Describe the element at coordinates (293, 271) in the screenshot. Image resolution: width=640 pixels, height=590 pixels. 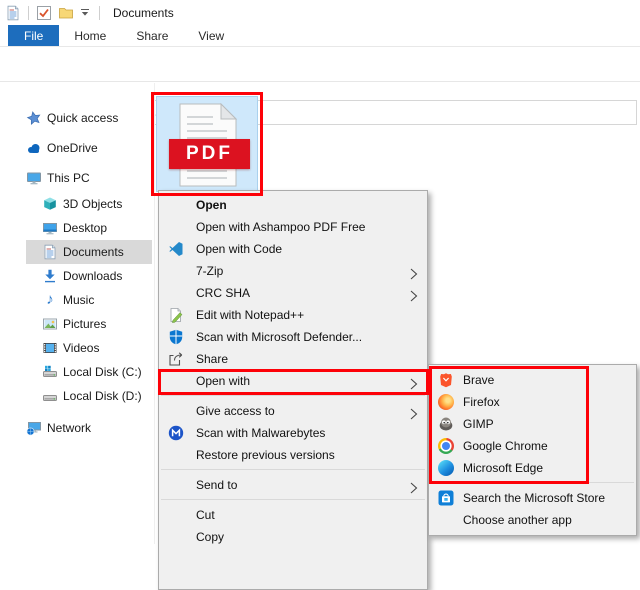
I see `menu-item-7zip: 7-Zip` at that location.